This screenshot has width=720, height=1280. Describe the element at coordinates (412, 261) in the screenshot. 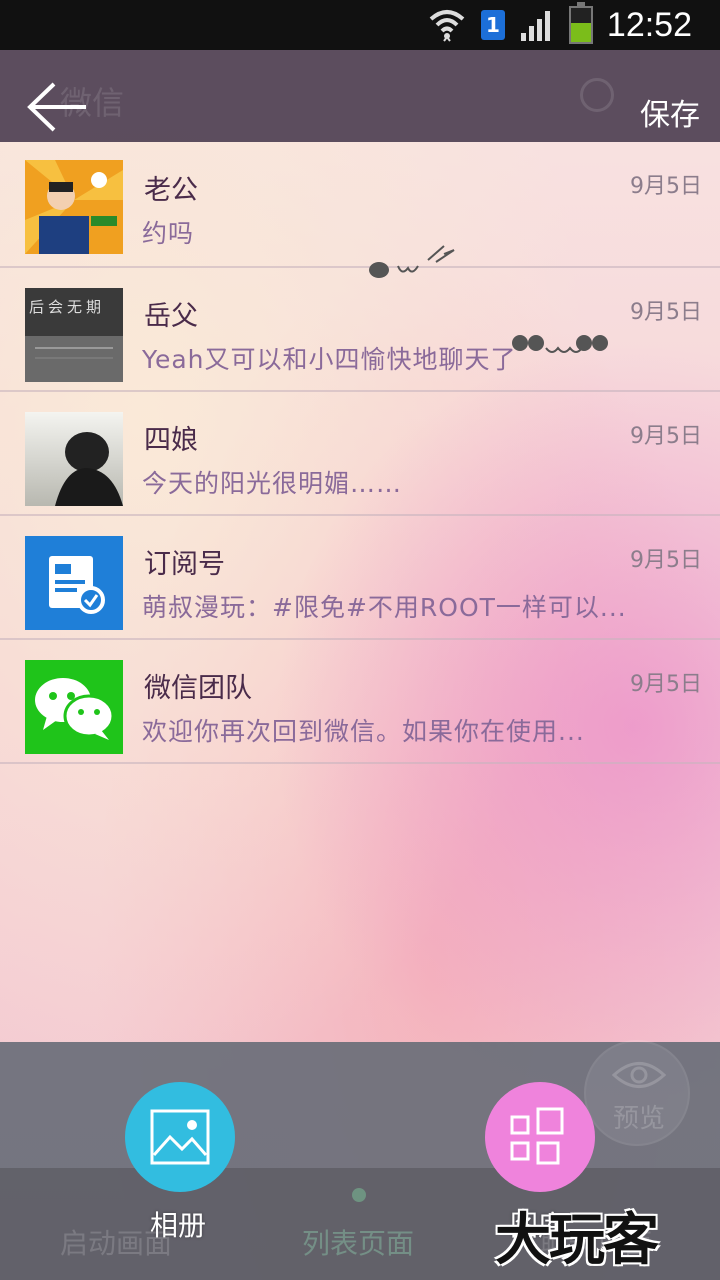

I see `doodle-face-icon` at that location.